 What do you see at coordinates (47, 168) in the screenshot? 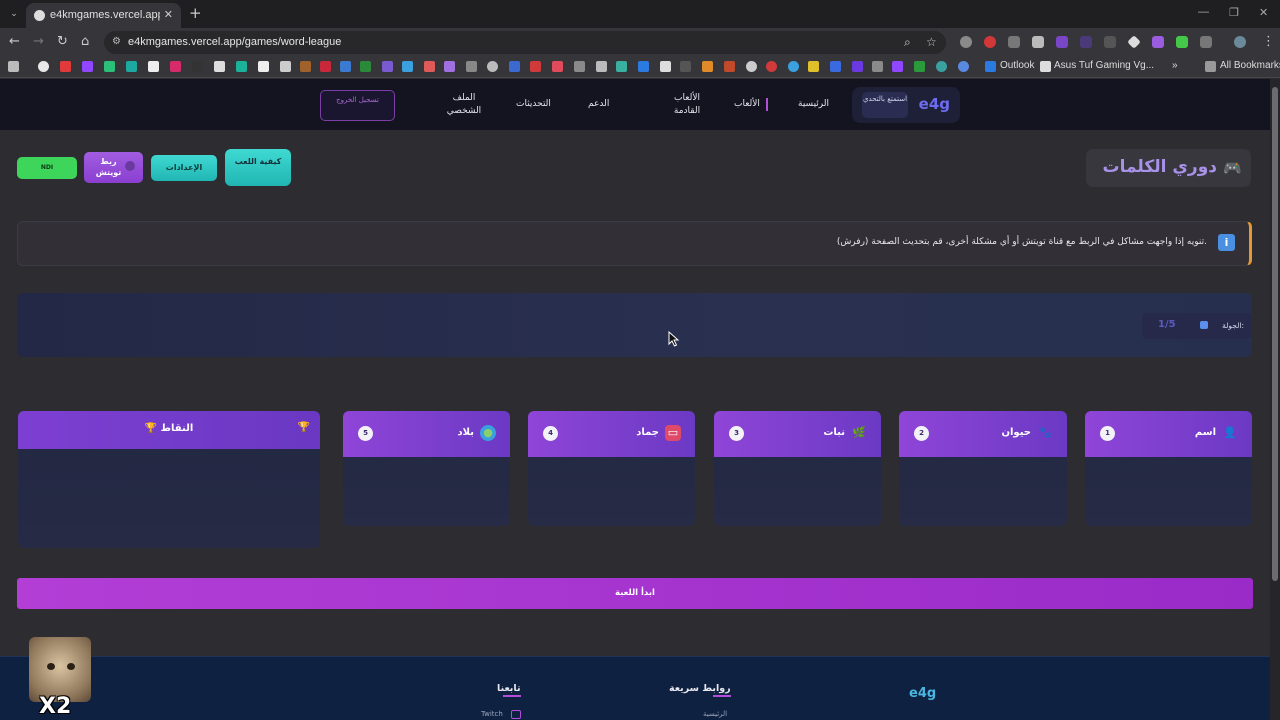
I see `ndi-toggle-button: NDI` at bounding box center [47, 168].